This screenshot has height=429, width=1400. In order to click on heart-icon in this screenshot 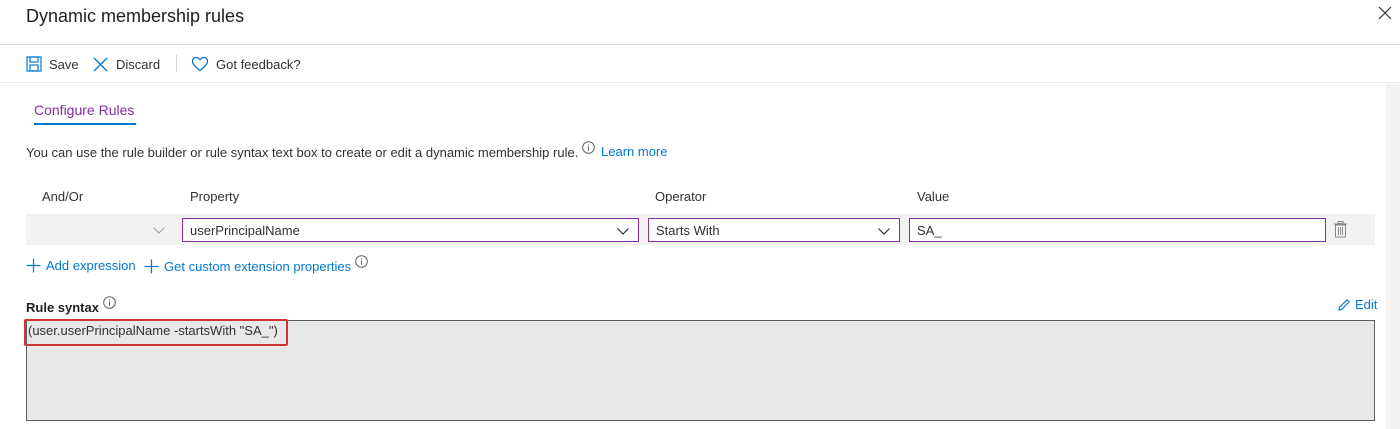, I will do `click(200, 64)`.